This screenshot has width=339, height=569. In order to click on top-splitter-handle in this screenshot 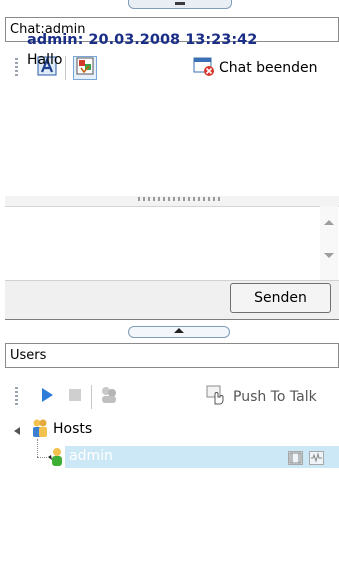, I will do `click(180, 4)`.